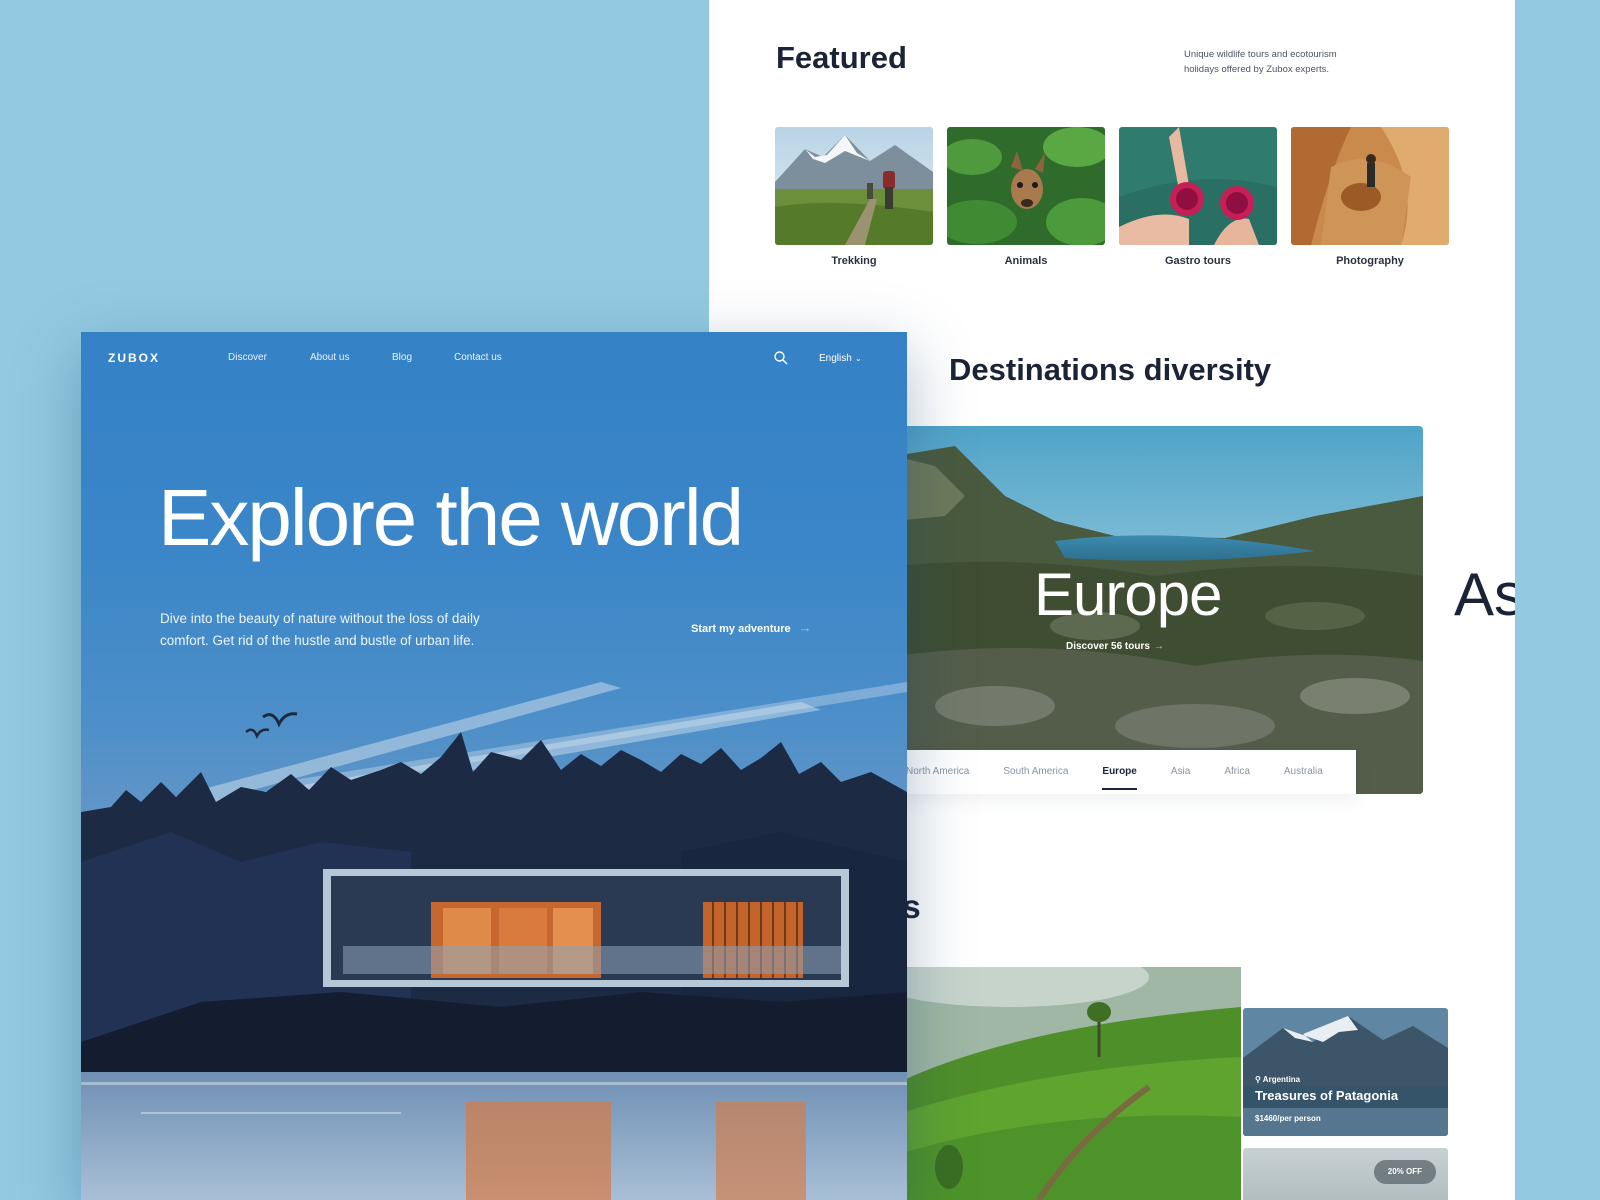 The image size is (1600, 1200). I want to click on tab-south-america: South America, so click(1035, 772).